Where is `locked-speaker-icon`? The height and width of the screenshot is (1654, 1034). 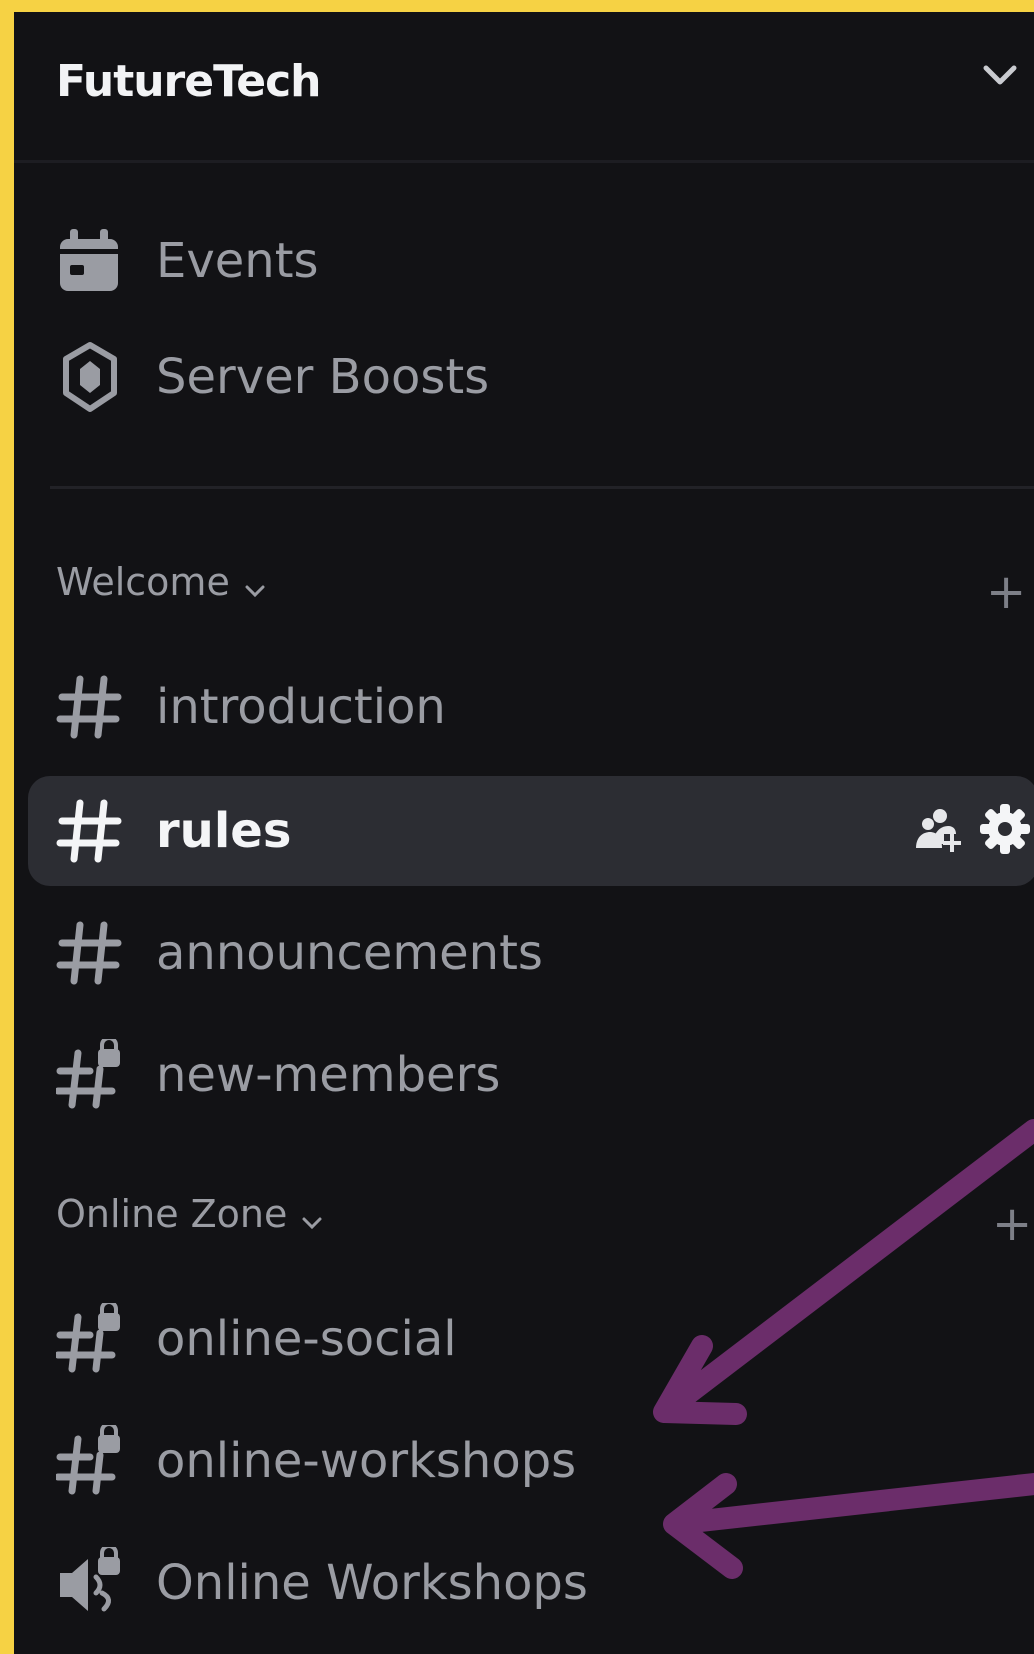
locked-speaker-icon is located at coordinates (90, 1581).